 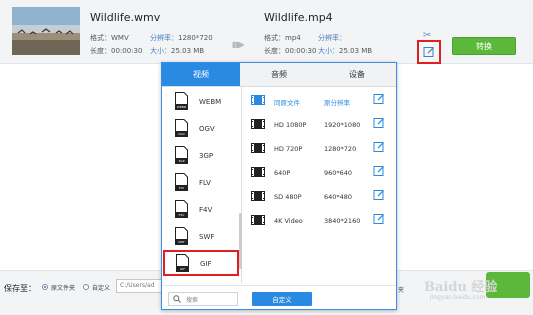 What do you see at coordinates (181, 182) in the screenshot?
I see `file-icon: FLV` at bounding box center [181, 182].